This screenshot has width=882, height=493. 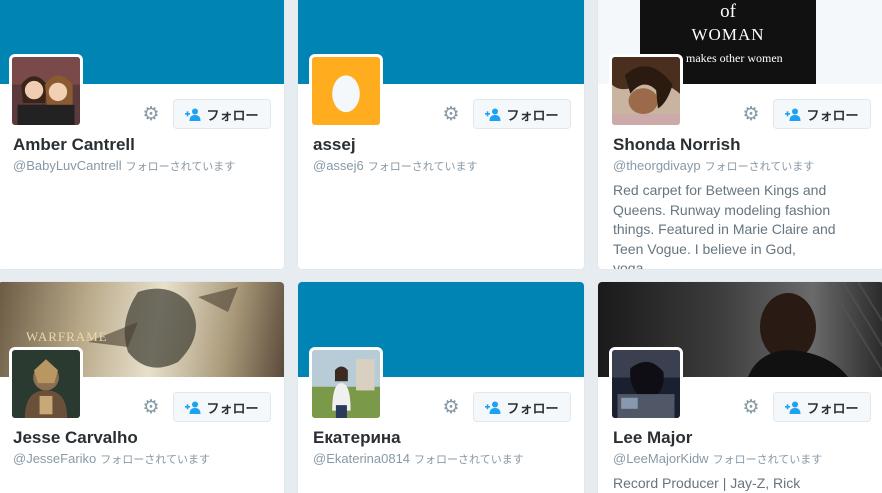 What do you see at coordinates (74, 145) in the screenshot?
I see `user-name: Amber Cantrell` at bounding box center [74, 145].